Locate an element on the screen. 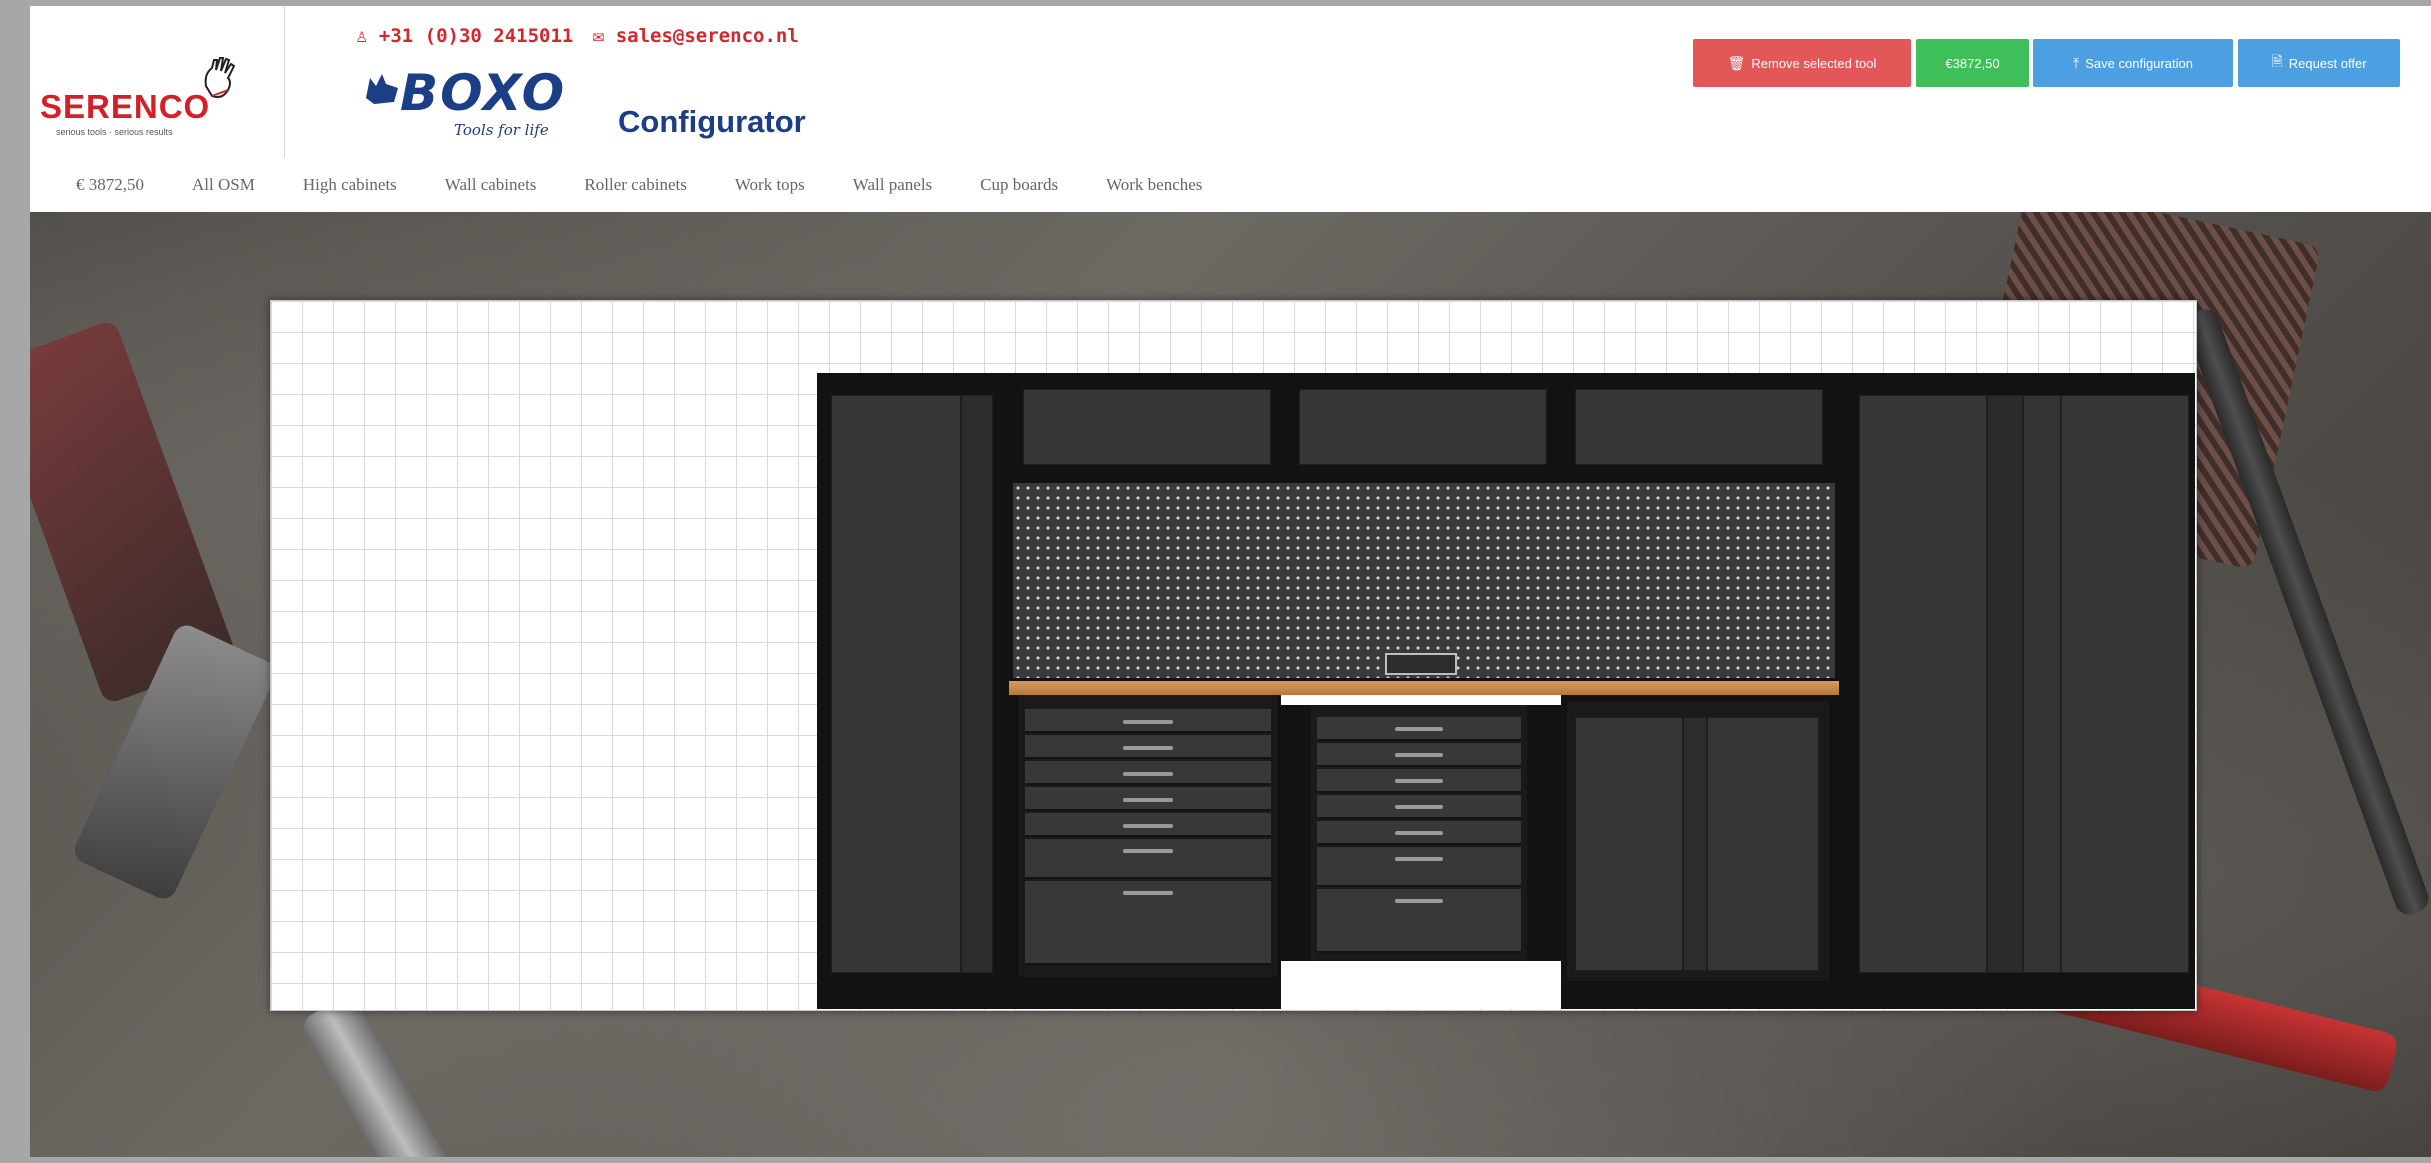 The height and width of the screenshot is (1163, 2431). email-address: sales@serenco.nl is located at coordinates (707, 36).